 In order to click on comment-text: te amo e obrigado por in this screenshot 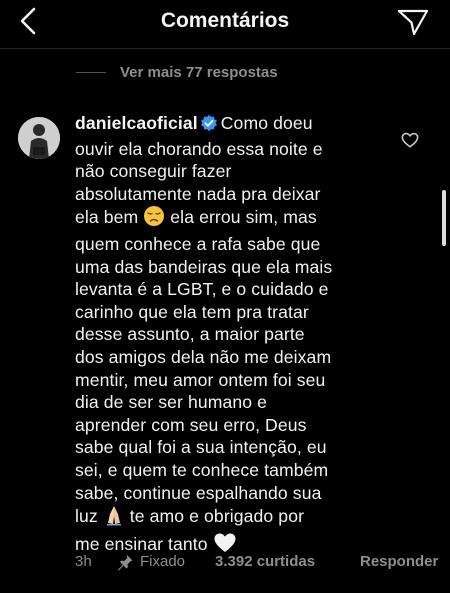, I will do `click(217, 516)`.